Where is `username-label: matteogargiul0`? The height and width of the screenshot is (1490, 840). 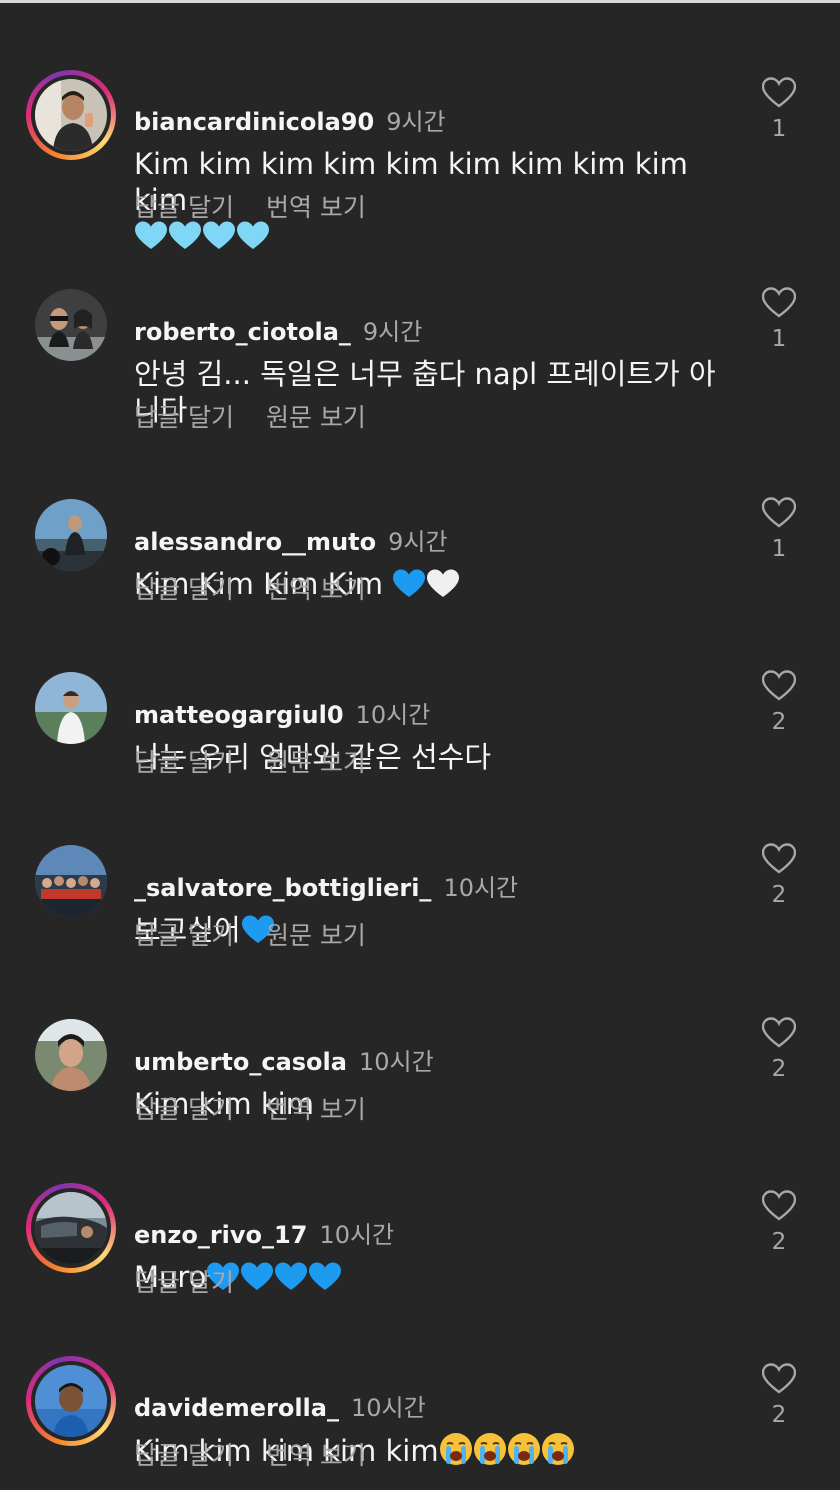
username-label: matteogargiul0 is located at coordinates (239, 715).